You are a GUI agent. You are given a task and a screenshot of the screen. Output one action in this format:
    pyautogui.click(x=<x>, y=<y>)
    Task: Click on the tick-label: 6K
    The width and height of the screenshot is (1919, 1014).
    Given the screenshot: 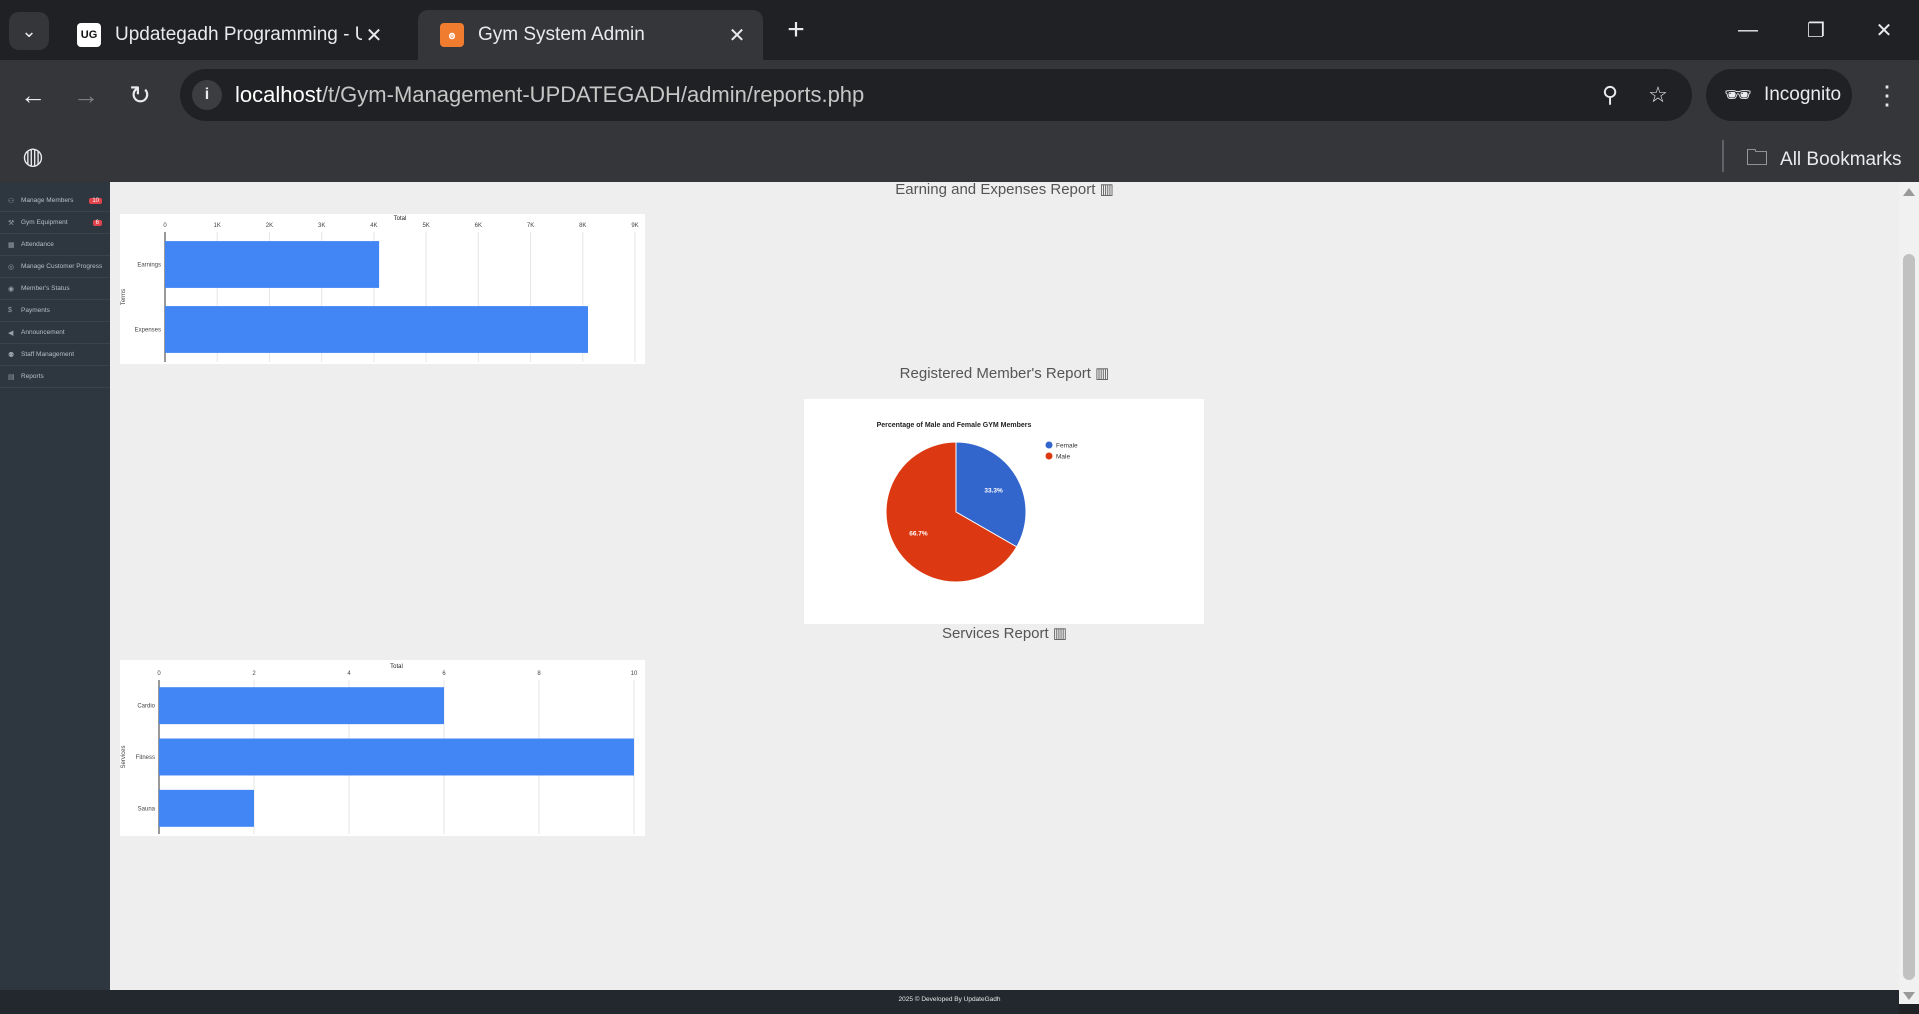 What is the action you would take?
    pyautogui.click(x=478, y=226)
    